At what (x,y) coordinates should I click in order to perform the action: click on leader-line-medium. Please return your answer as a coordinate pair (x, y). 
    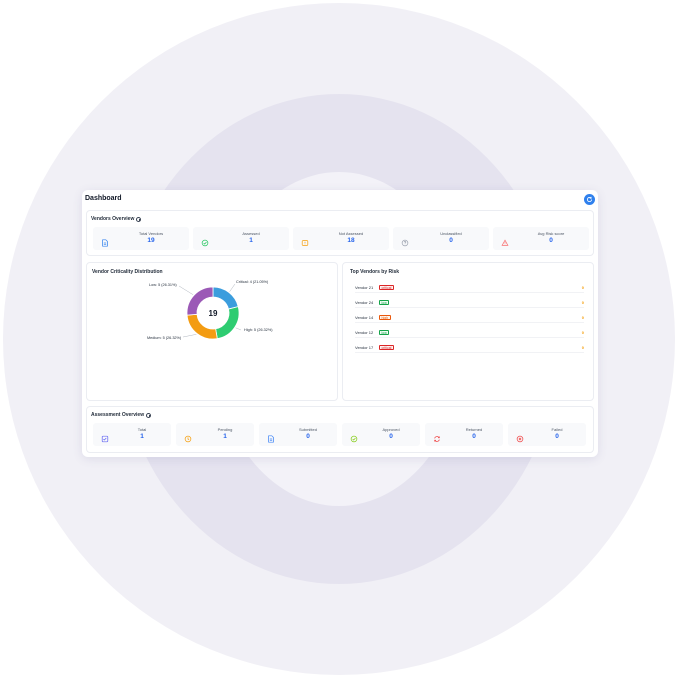
    Looking at the image, I should click on (189, 336).